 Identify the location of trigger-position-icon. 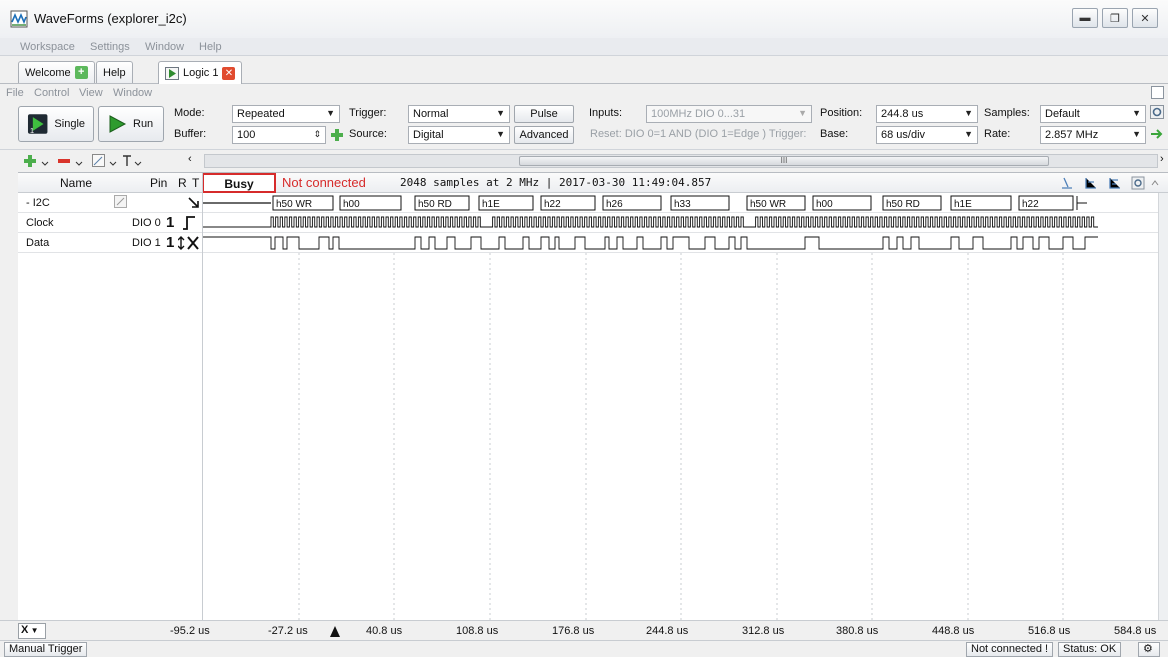
(335, 631).